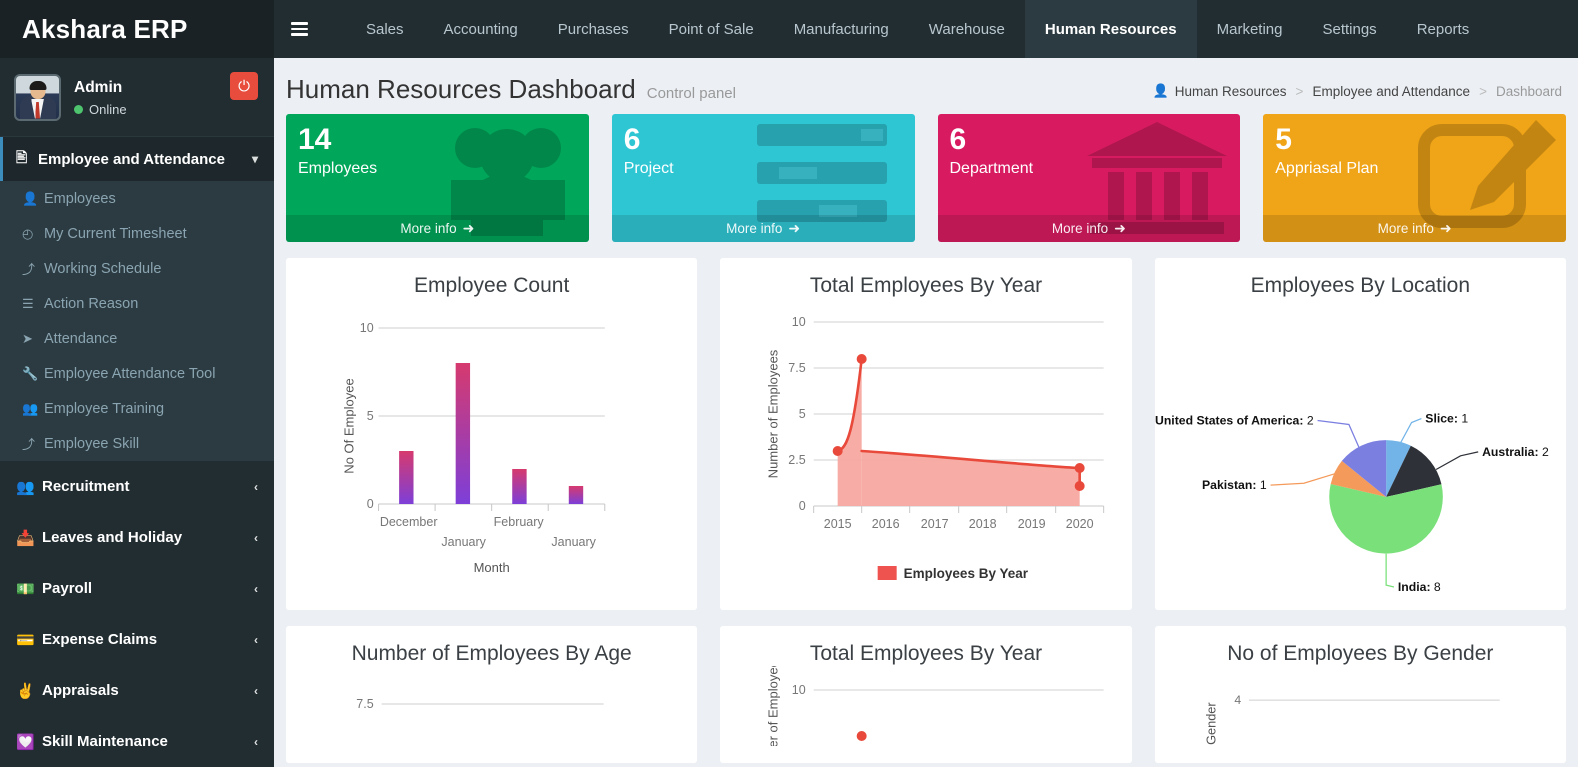 The height and width of the screenshot is (767, 1578). What do you see at coordinates (799, 690) in the screenshot?
I see `y-tick: 10` at bounding box center [799, 690].